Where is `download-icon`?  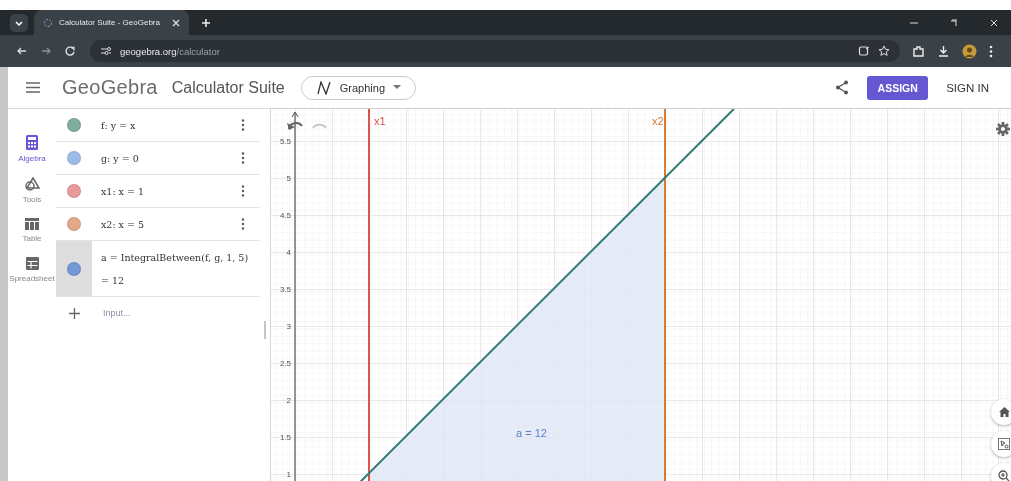
download-icon is located at coordinates (943, 51).